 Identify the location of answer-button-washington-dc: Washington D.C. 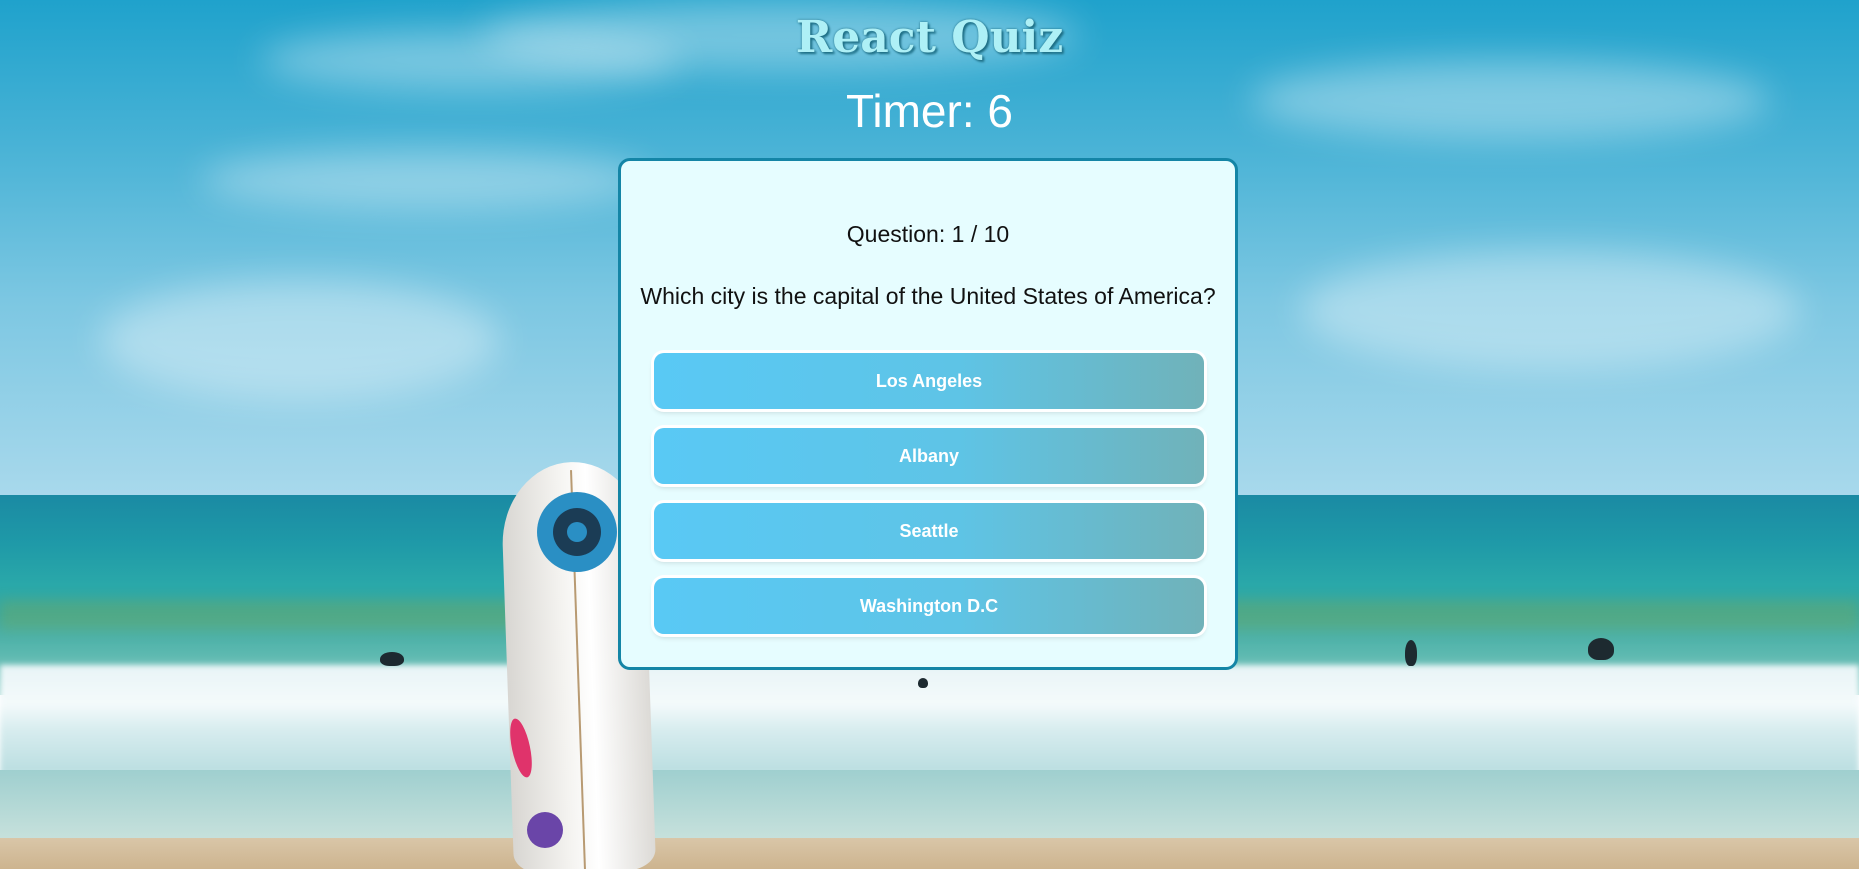
(929, 606).